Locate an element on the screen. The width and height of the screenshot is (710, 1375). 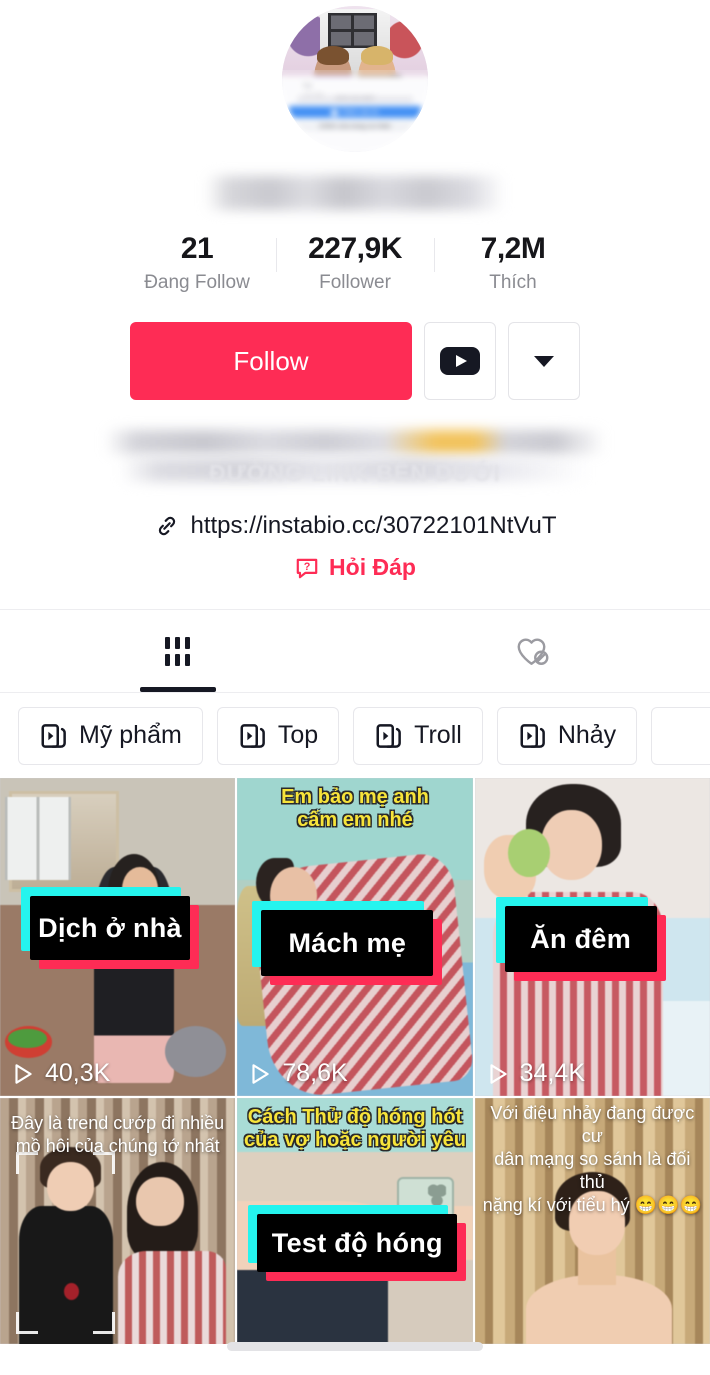
stat-value: 21 is located at coordinates (197, 248).